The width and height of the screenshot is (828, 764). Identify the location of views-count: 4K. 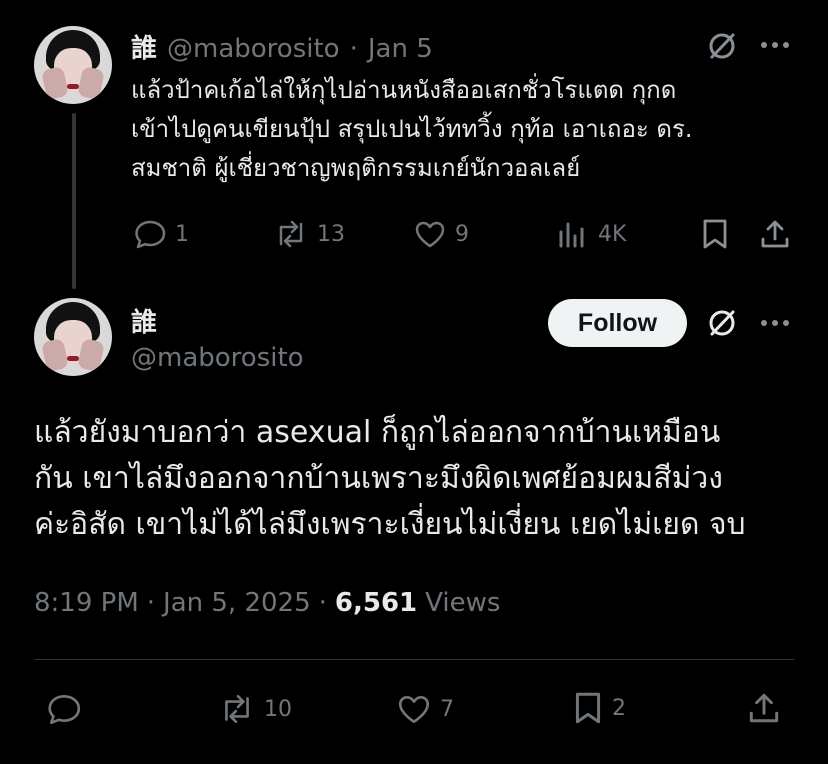
(612, 234).